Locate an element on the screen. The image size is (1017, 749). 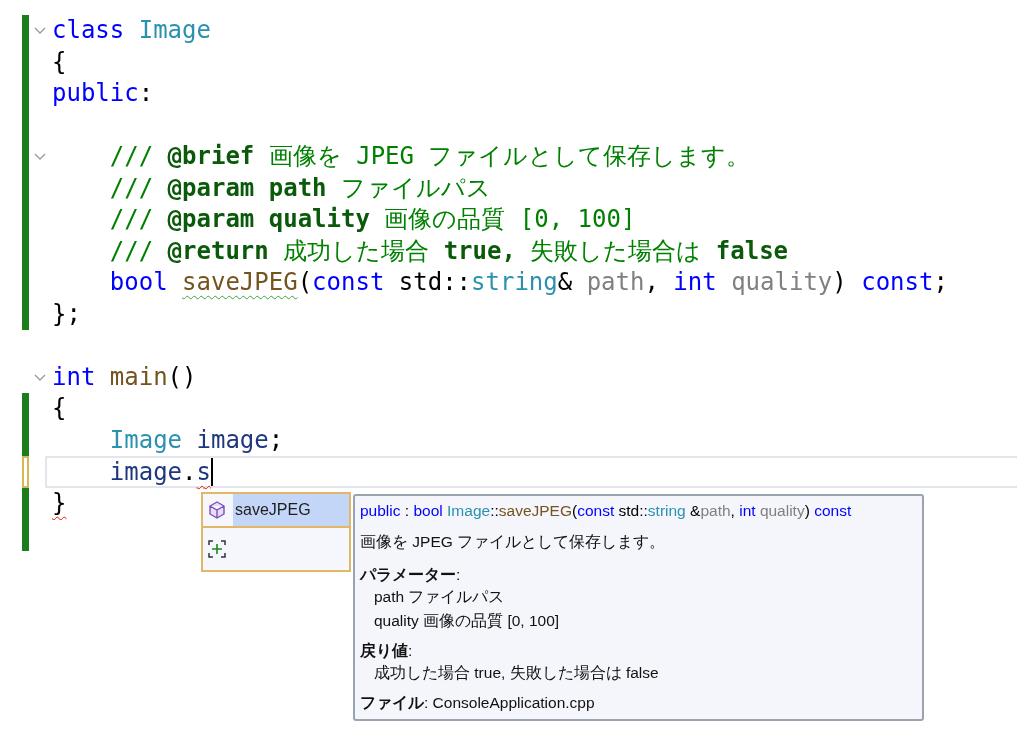
code-line: /// @param quality 画像の品質 [0, 100] is located at coordinates (372, 219).